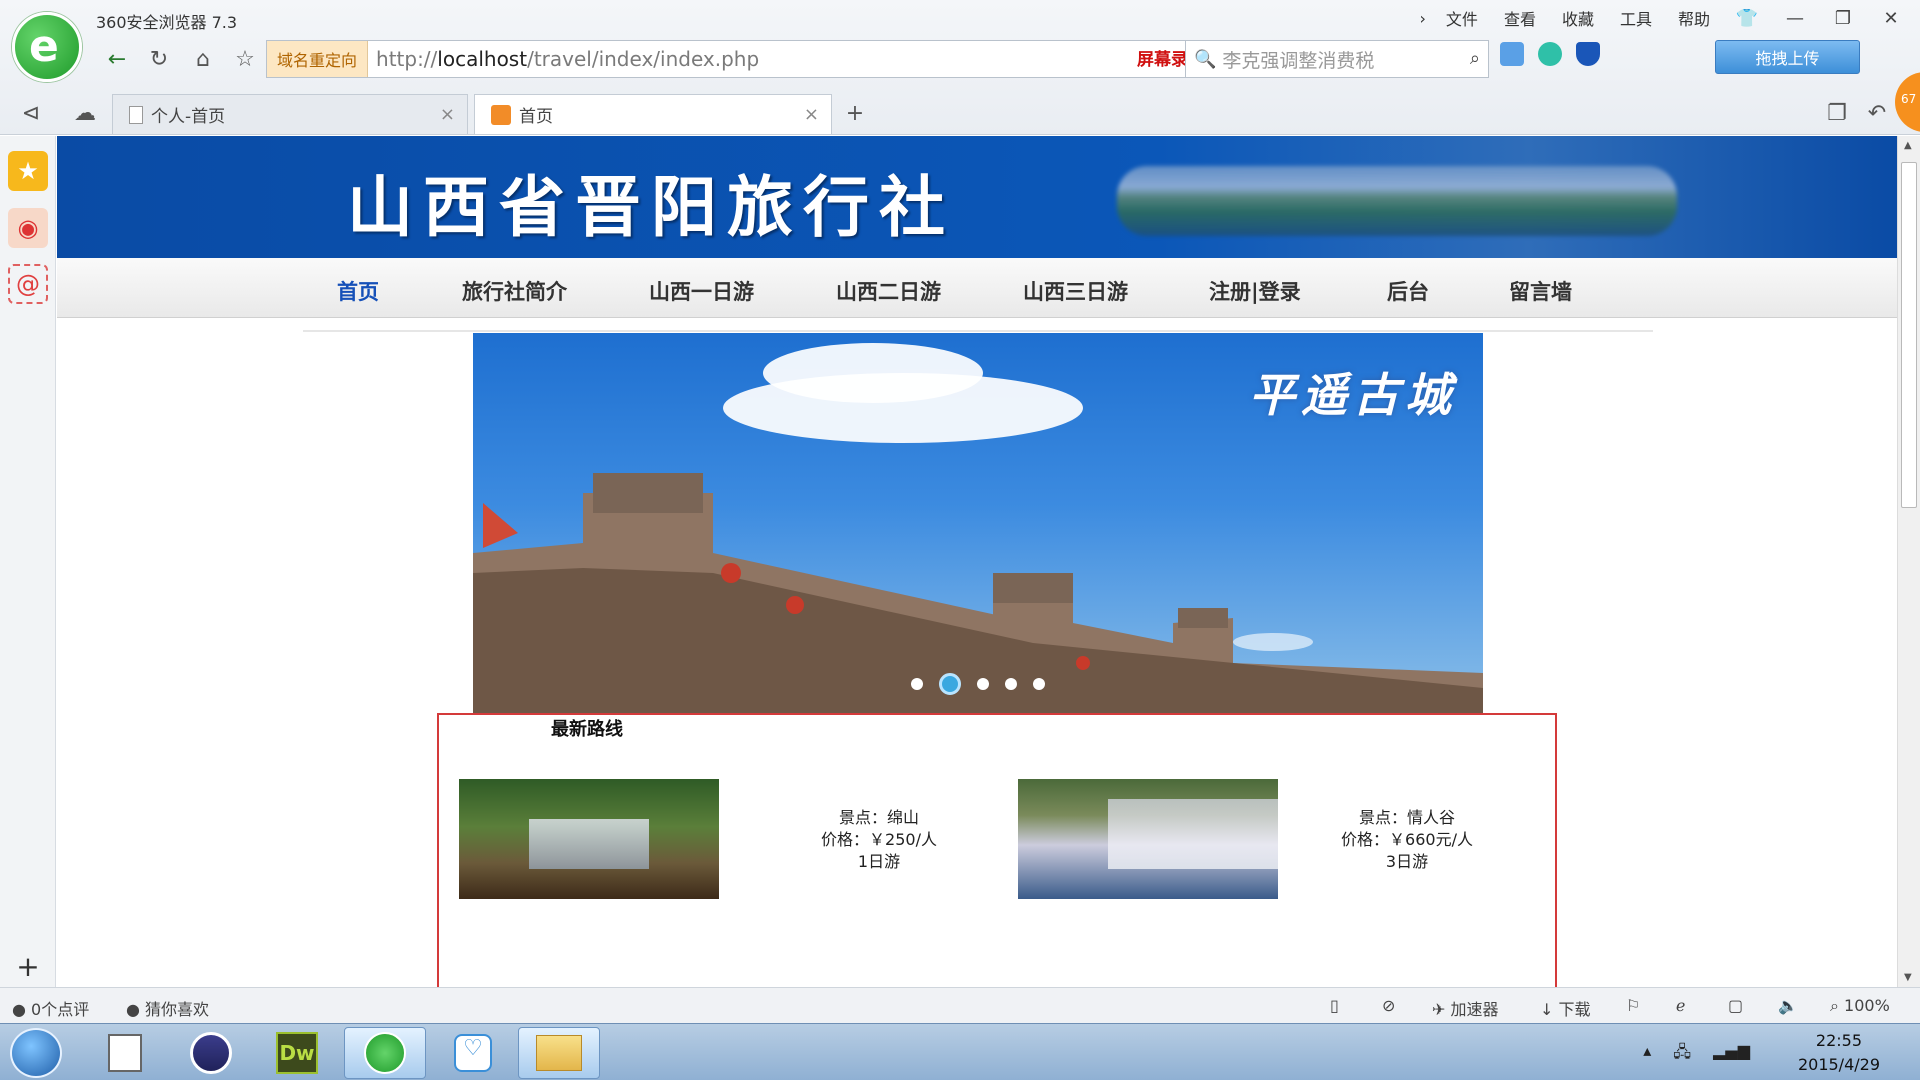 This screenshot has width=1920, height=1080. Describe the element at coordinates (245, 59) in the screenshot. I see `bookmark-star-button: ☆` at that location.